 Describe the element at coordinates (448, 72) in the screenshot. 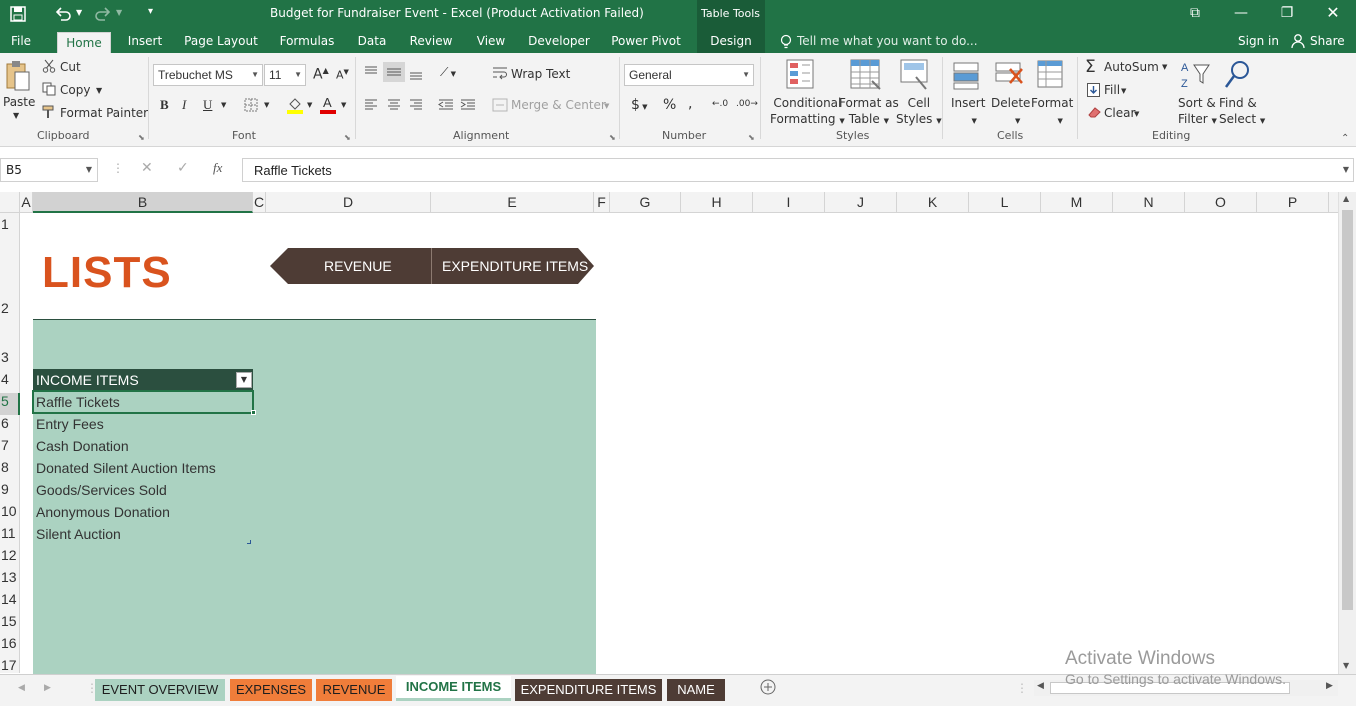

I see `orientation-icon: ⟋ ▼` at that location.